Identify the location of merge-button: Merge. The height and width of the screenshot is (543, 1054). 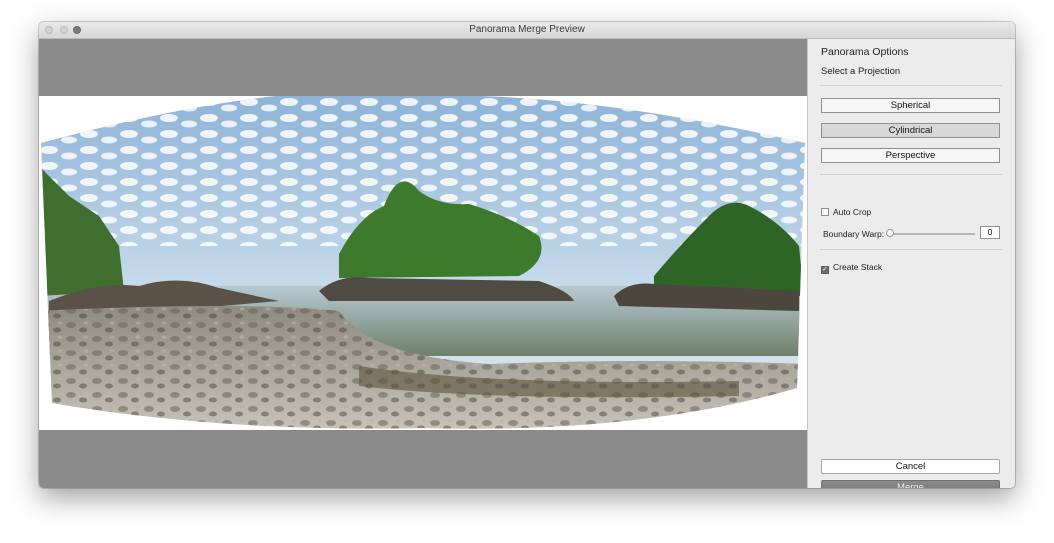
(910, 484).